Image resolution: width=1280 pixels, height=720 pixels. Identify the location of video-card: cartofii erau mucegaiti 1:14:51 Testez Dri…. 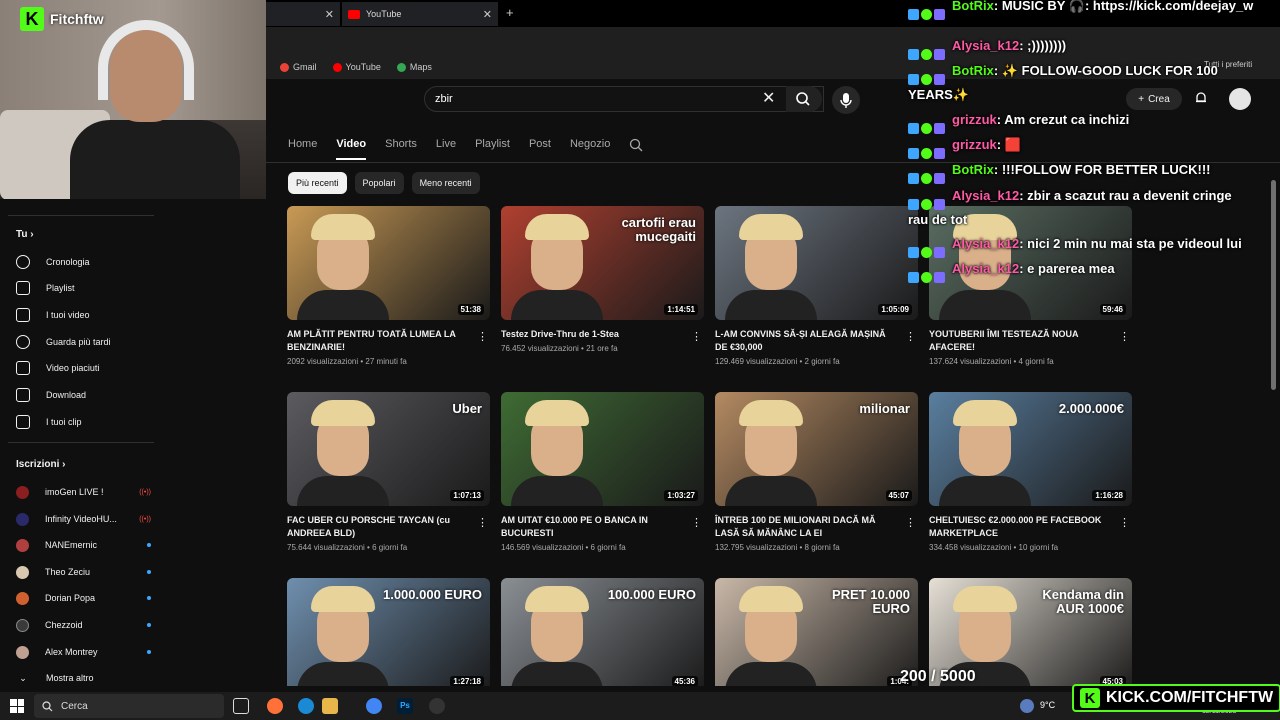
(602, 291).